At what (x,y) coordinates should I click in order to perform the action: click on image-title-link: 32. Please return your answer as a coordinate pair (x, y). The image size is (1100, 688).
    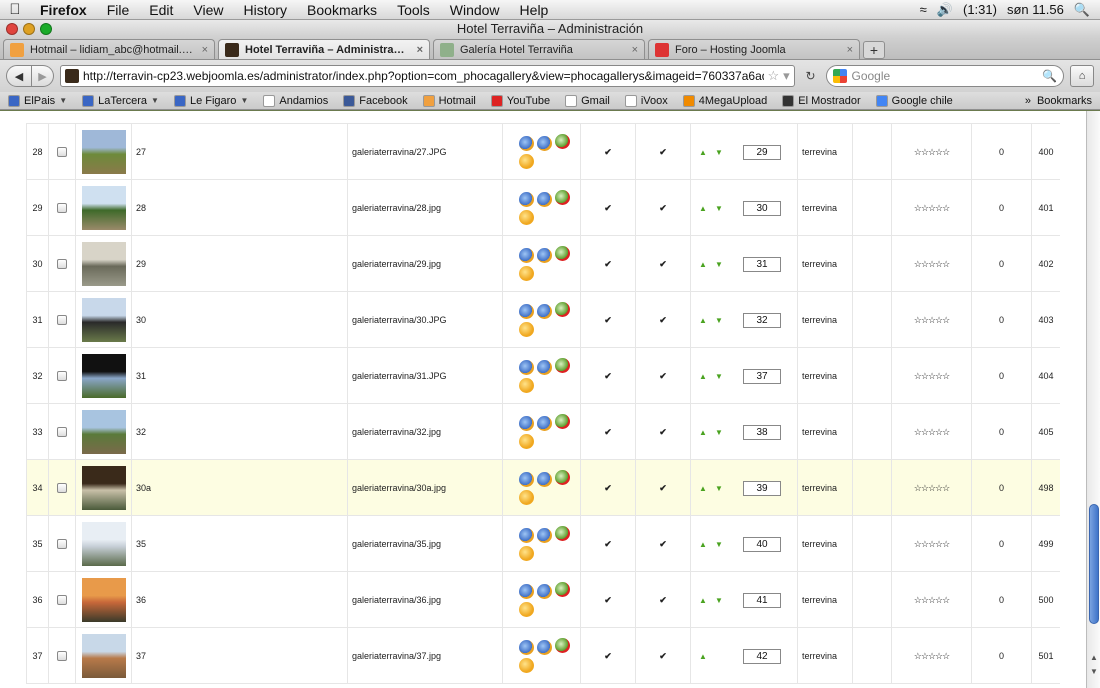
    Looking at the image, I should click on (239, 432).